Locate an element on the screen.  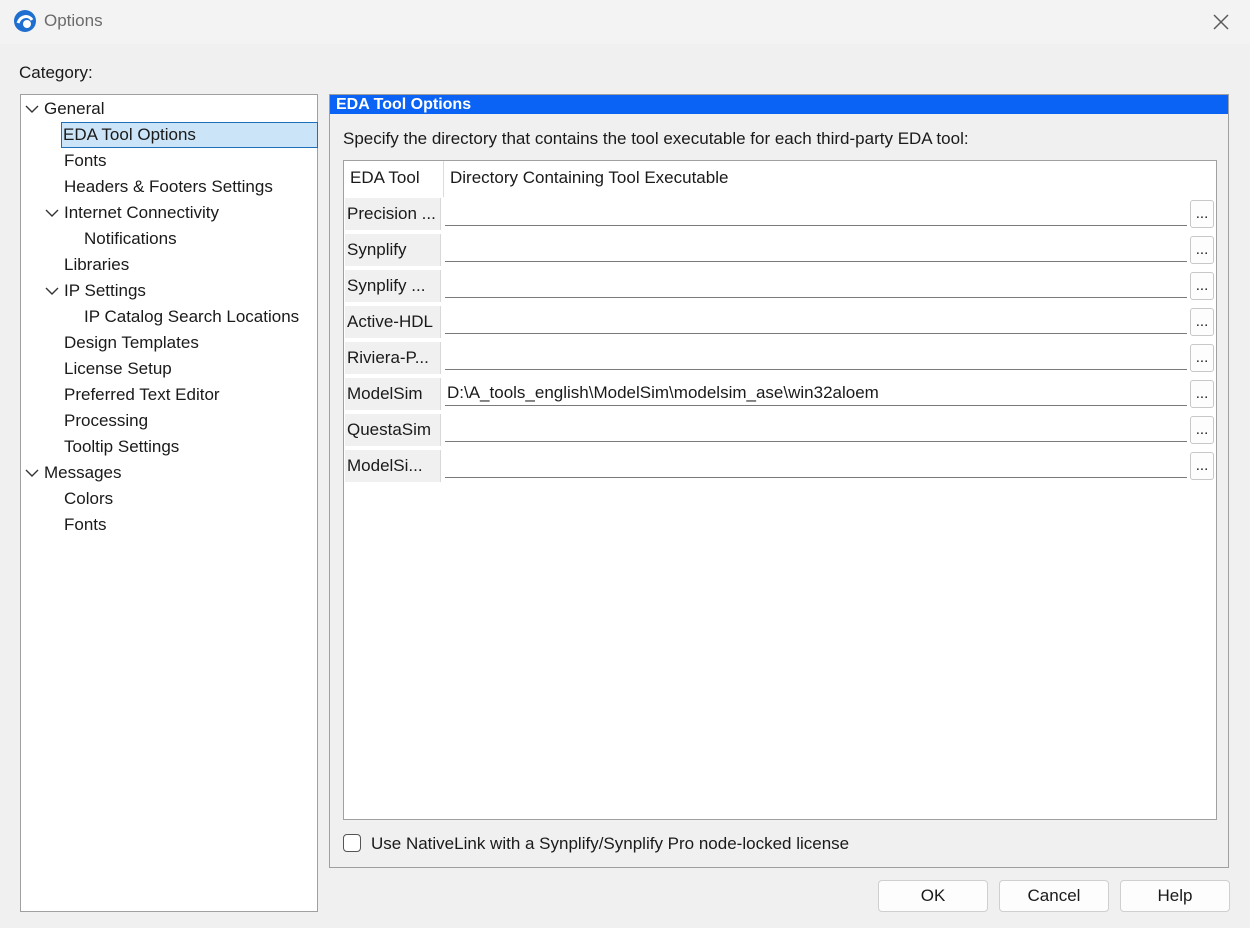
tree-item-label: Processing is located at coordinates (106, 420).